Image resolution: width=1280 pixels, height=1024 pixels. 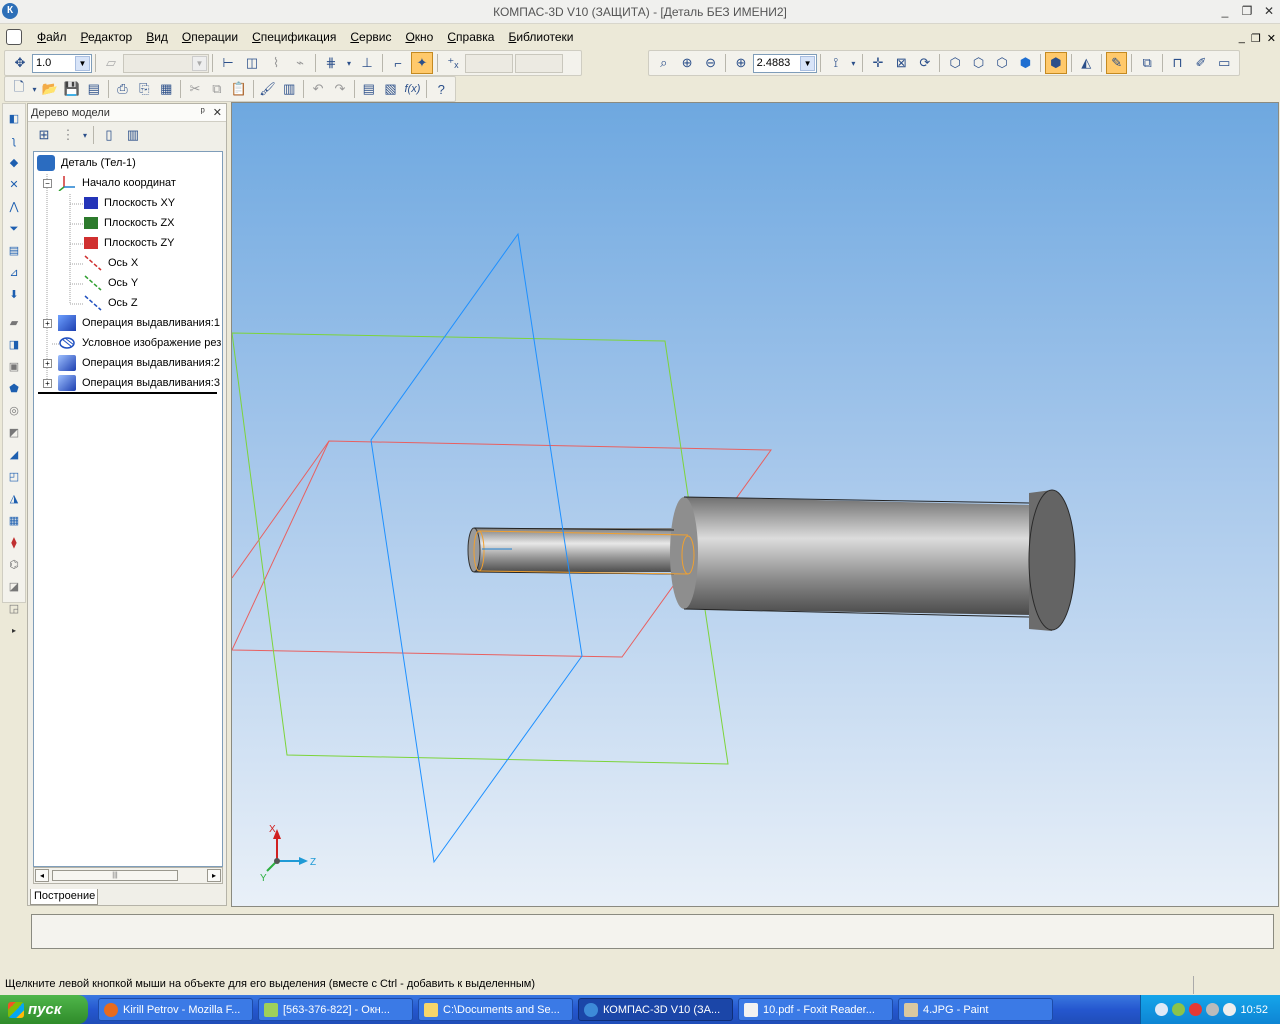 What do you see at coordinates (94, 89) in the screenshot?
I see `properties-icon: ▤` at bounding box center [94, 89].